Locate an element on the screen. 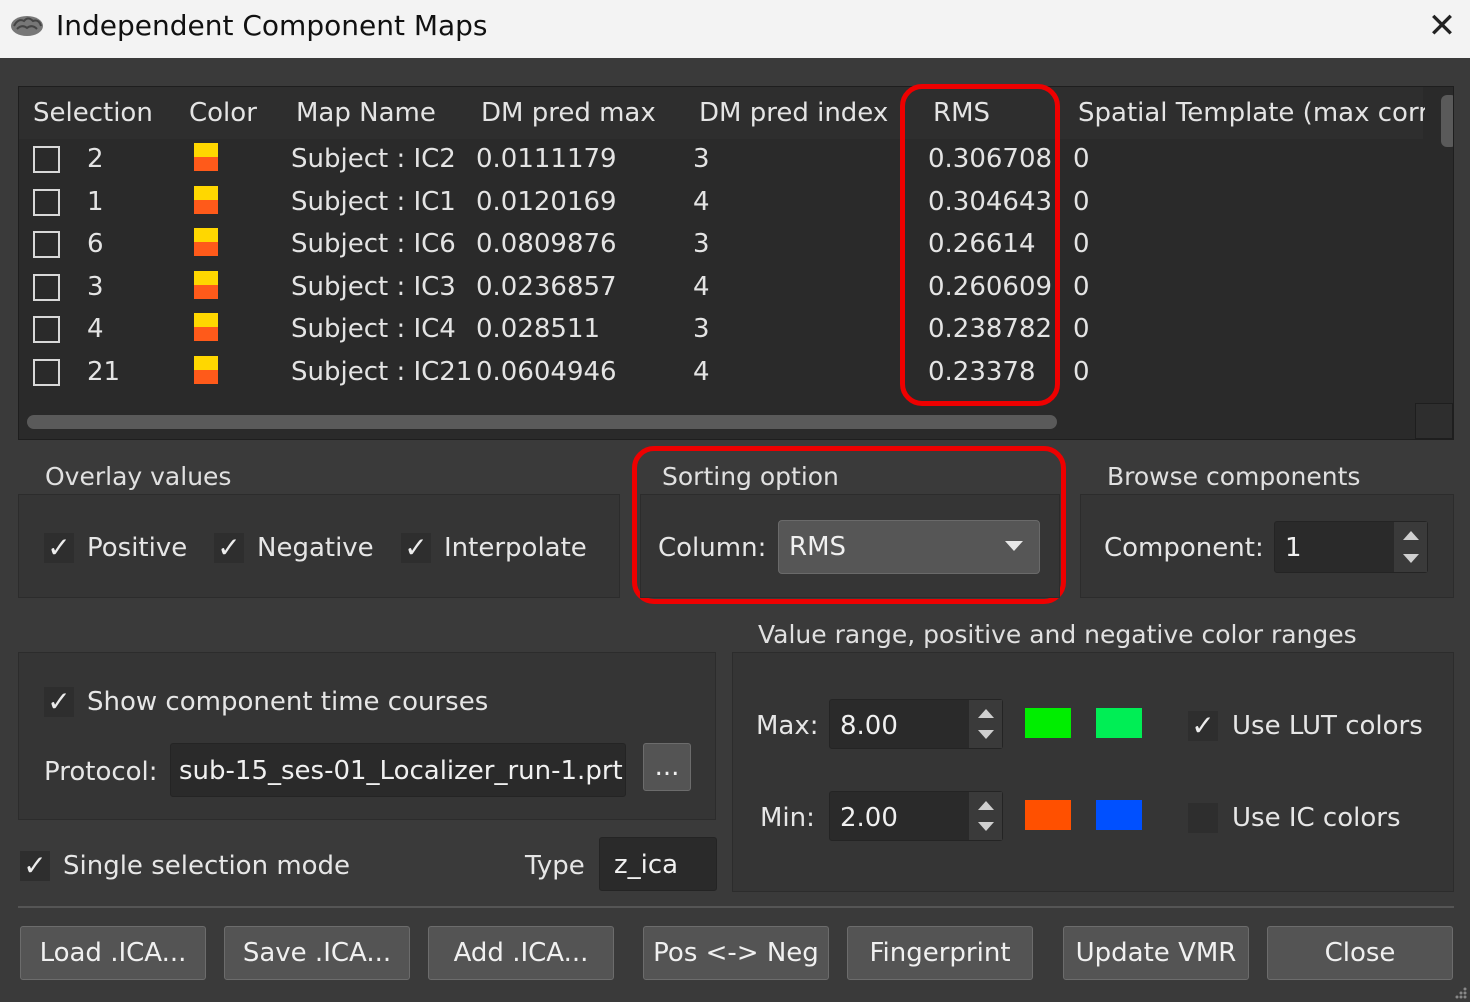 This screenshot has width=1470, height=1002. component-spinbox: 1 is located at coordinates (1351, 547).